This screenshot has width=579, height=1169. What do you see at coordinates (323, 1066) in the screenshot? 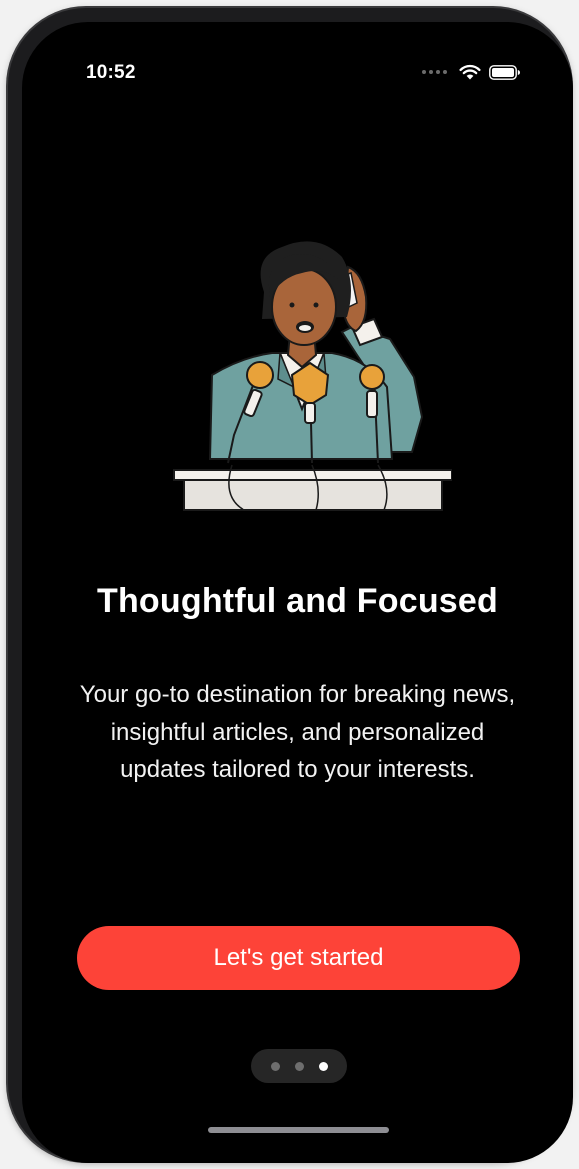
I see `page-dot-3-active` at bounding box center [323, 1066].